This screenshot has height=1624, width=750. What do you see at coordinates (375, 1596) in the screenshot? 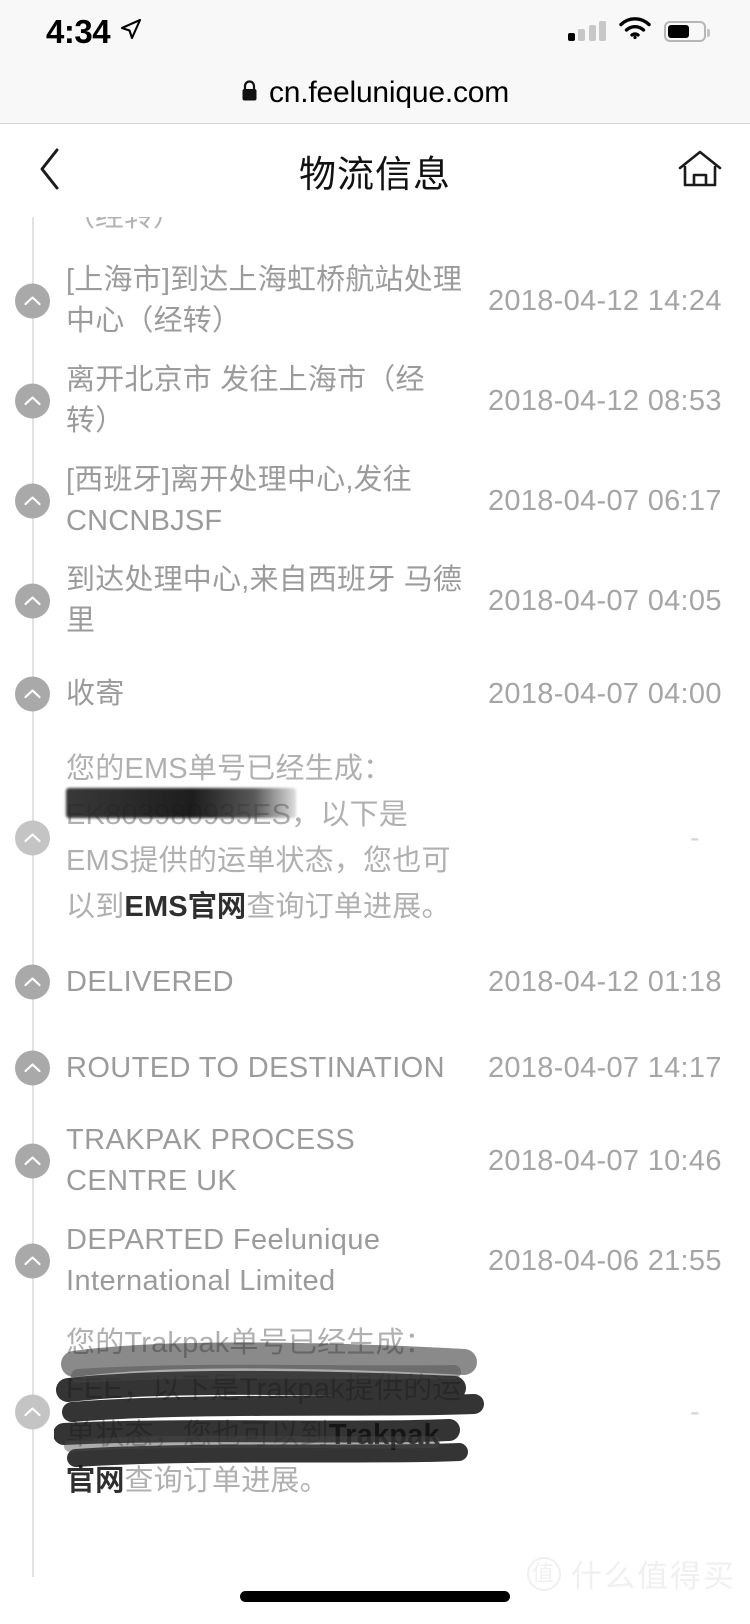
I see `home-indicator` at bounding box center [375, 1596].